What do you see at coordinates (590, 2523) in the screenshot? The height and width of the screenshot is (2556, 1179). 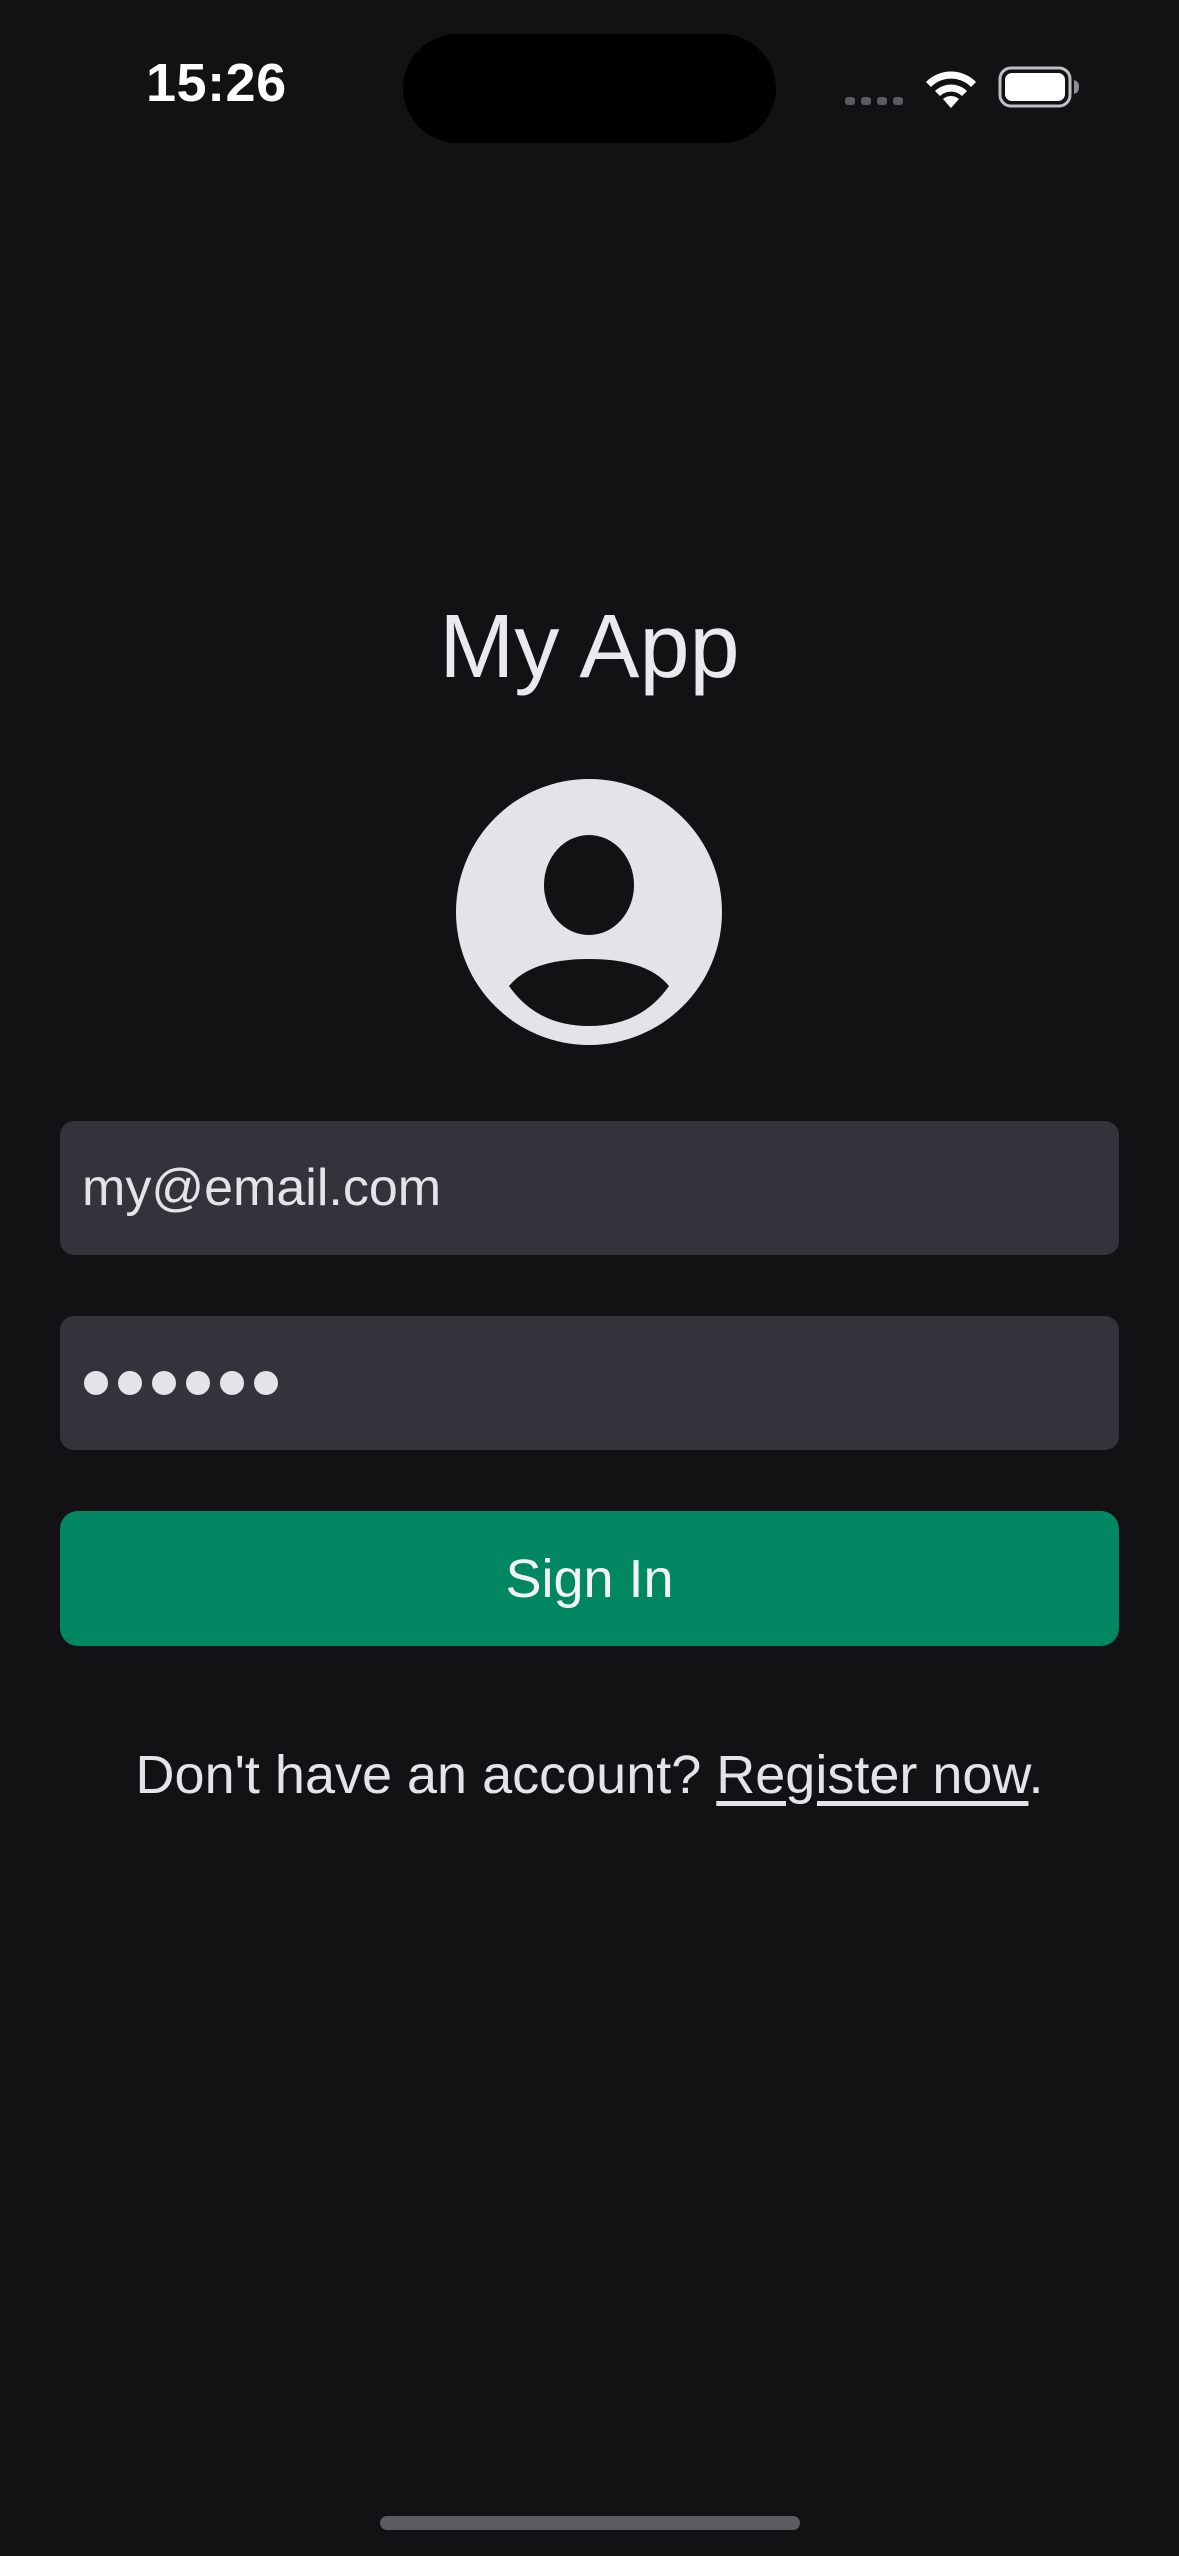 I see `home-indicator` at bounding box center [590, 2523].